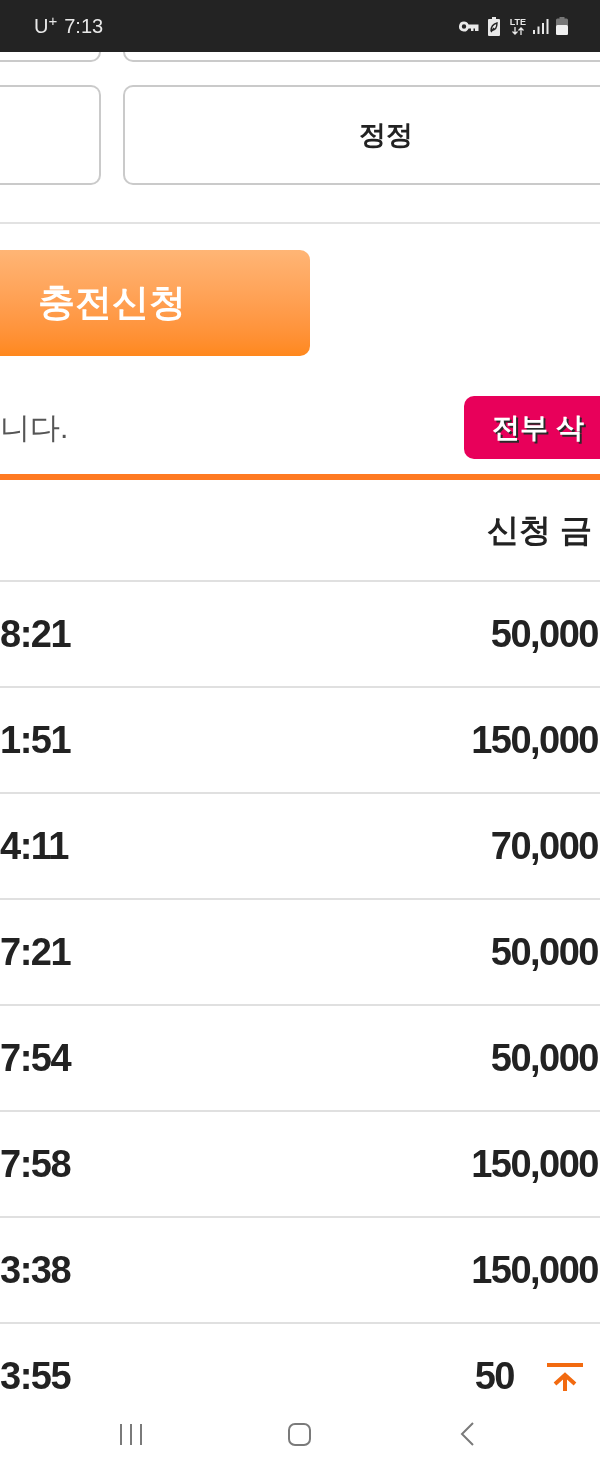 The width and height of the screenshot is (600, 1467). What do you see at coordinates (467, 1434) in the screenshot?
I see `back-icon` at bounding box center [467, 1434].